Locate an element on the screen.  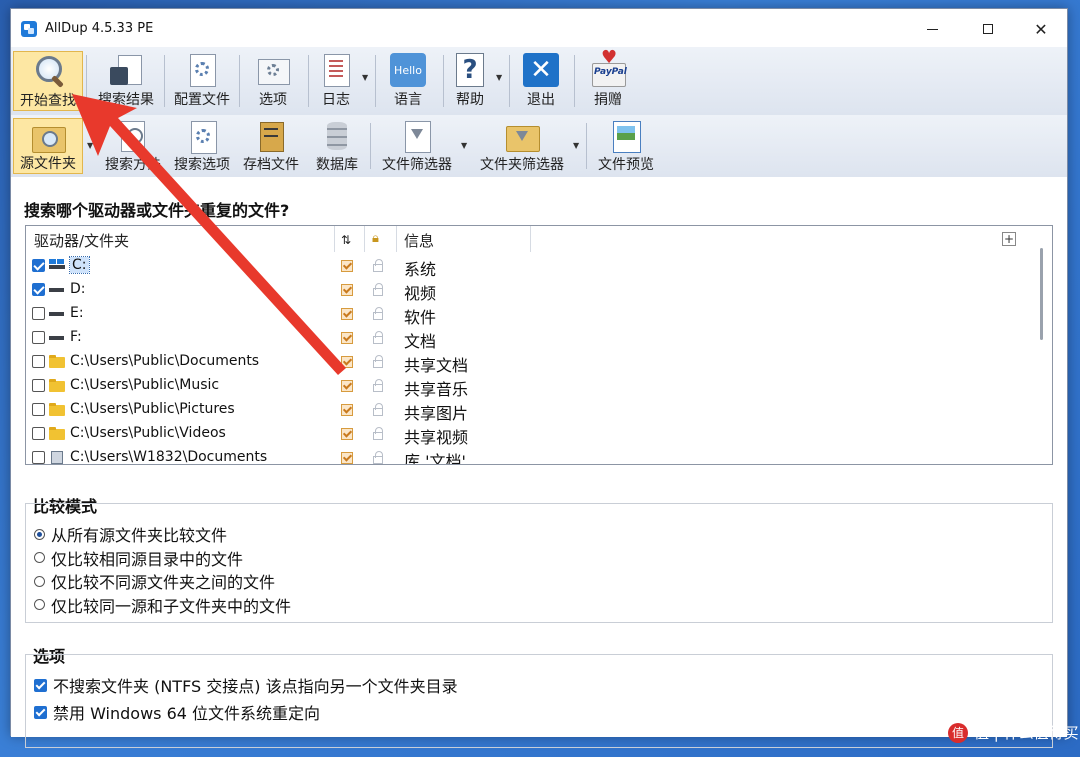
search-results-label: 搜索结果 is located at coordinates (126, 100).